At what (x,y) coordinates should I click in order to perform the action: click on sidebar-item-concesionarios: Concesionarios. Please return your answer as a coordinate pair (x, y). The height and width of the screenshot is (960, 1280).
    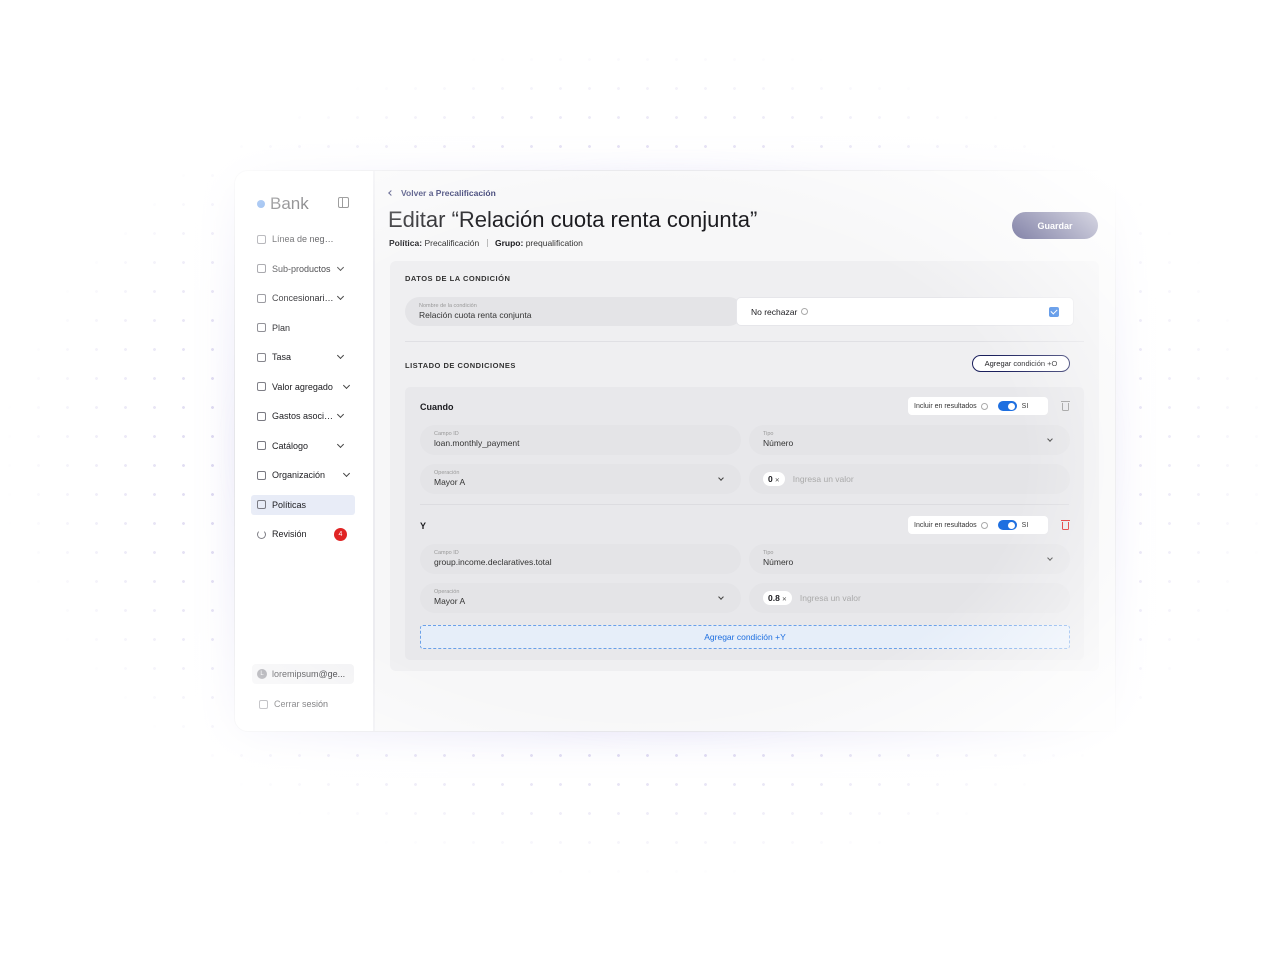
    Looking at the image, I should click on (303, 298).